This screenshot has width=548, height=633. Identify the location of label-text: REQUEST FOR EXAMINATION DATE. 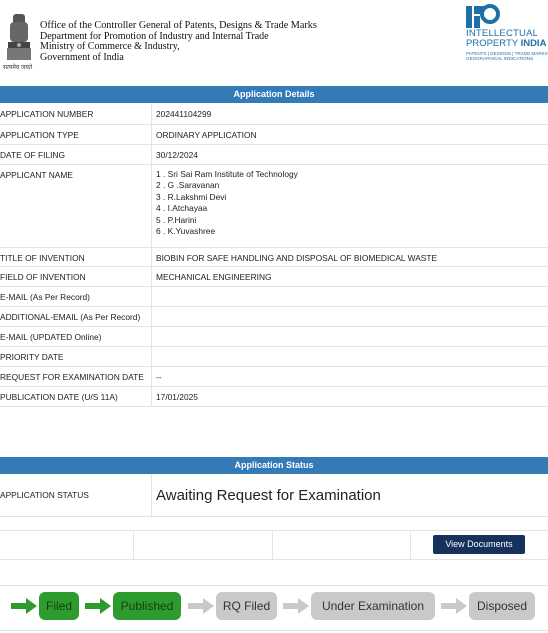
(75, 374).